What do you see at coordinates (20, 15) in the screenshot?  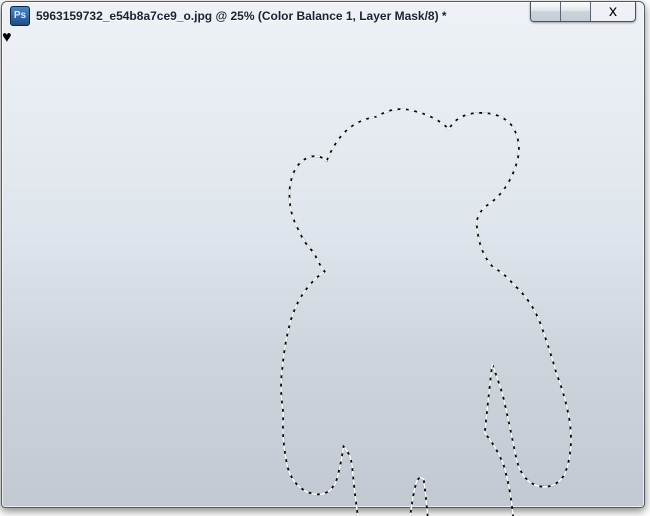 I see `photoshop-app-icon: Ps` at bounding box center [20, 15].